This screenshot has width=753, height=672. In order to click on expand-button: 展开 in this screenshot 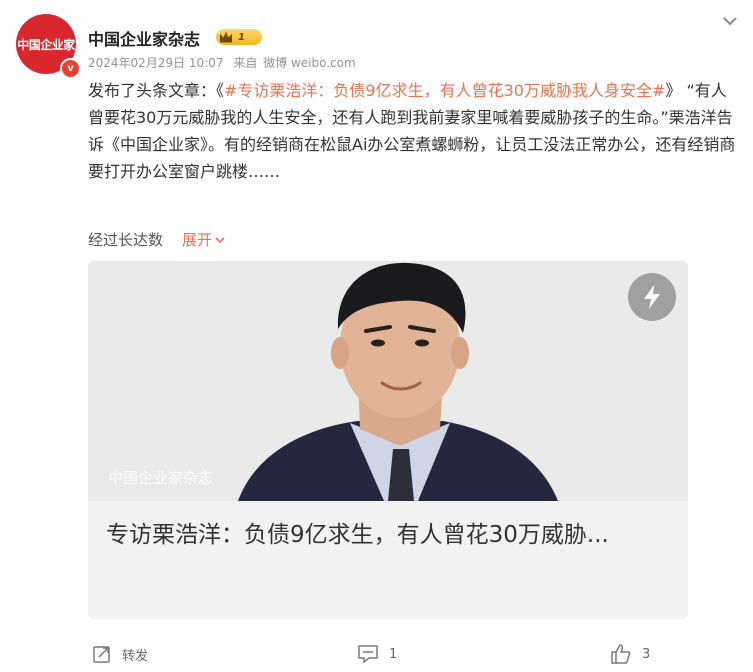, I will do `click(204, 239)`.